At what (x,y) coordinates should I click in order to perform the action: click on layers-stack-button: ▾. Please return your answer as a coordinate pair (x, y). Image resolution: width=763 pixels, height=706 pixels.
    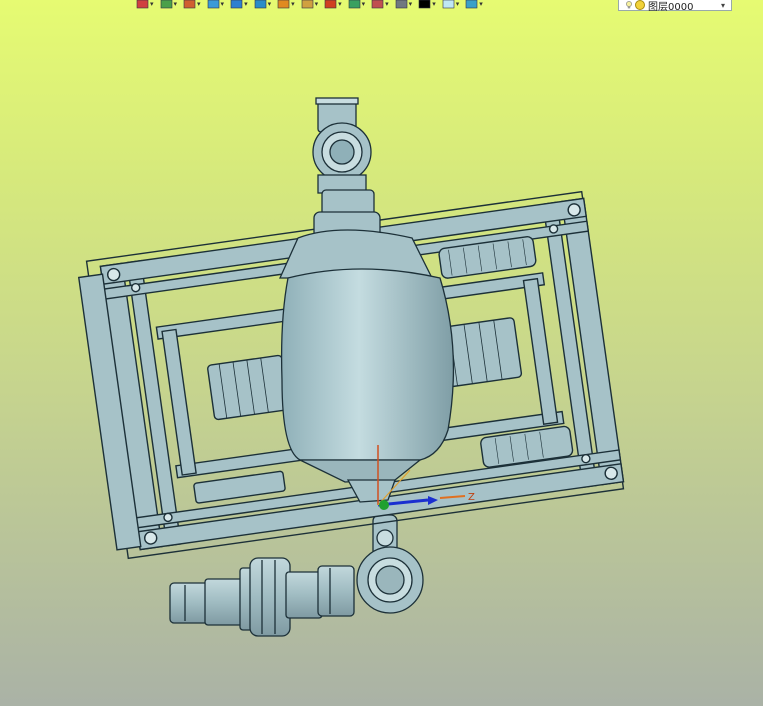
    Looking at the image, I should click on (169, 5).